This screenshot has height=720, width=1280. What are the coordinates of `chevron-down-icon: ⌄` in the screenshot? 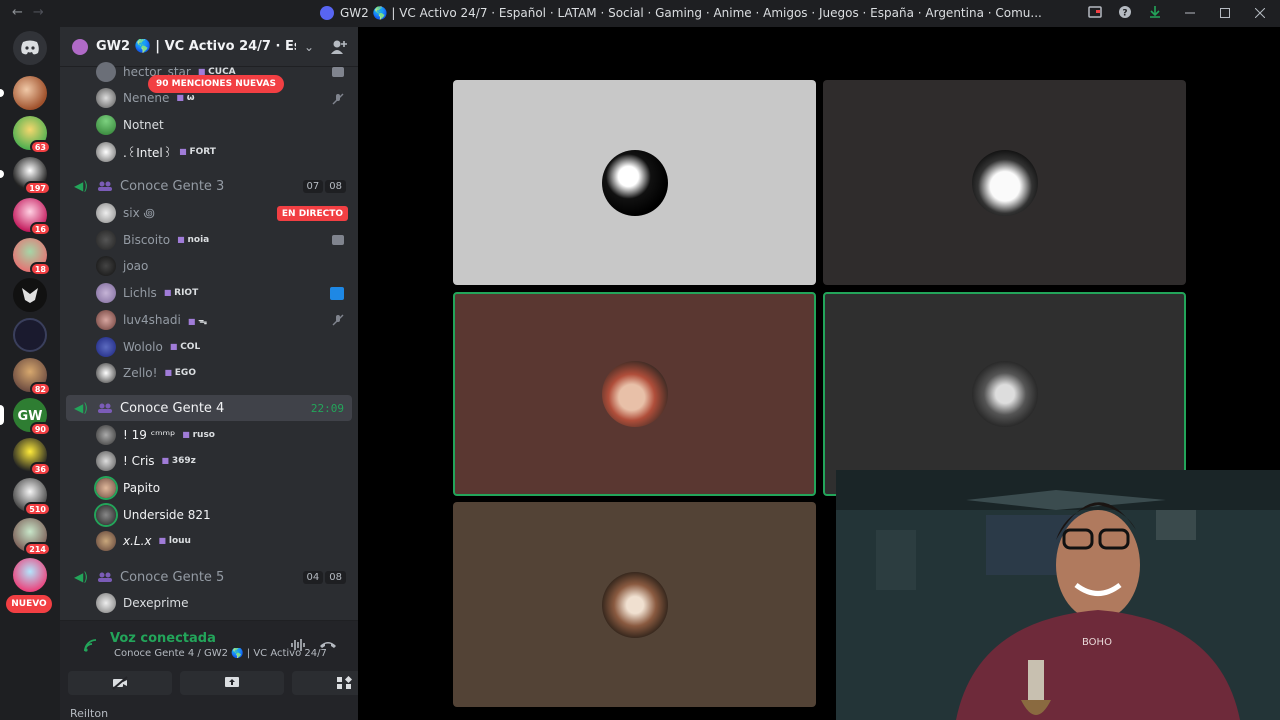 It's located at (309, 47).